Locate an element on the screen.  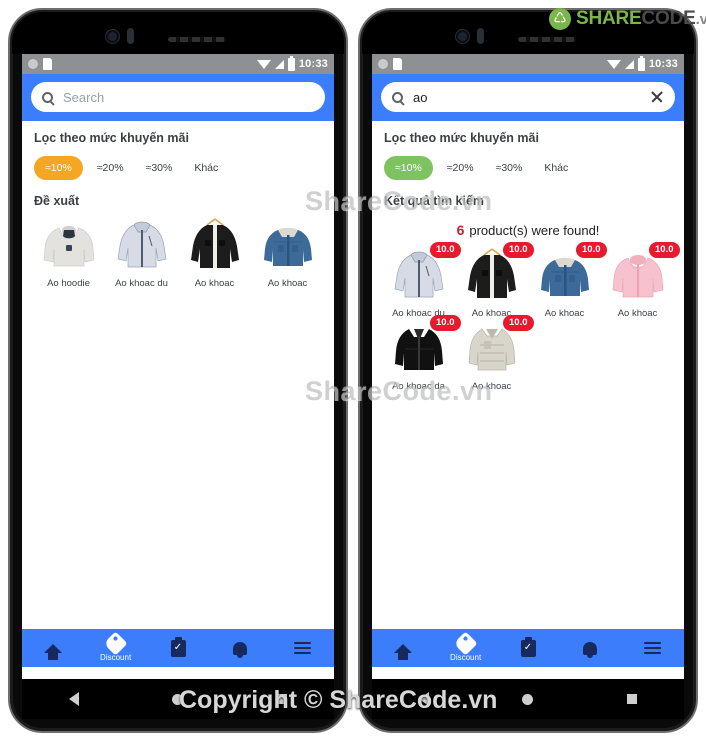
product-name: Ao khoac da is located at coordinates (418, 386).